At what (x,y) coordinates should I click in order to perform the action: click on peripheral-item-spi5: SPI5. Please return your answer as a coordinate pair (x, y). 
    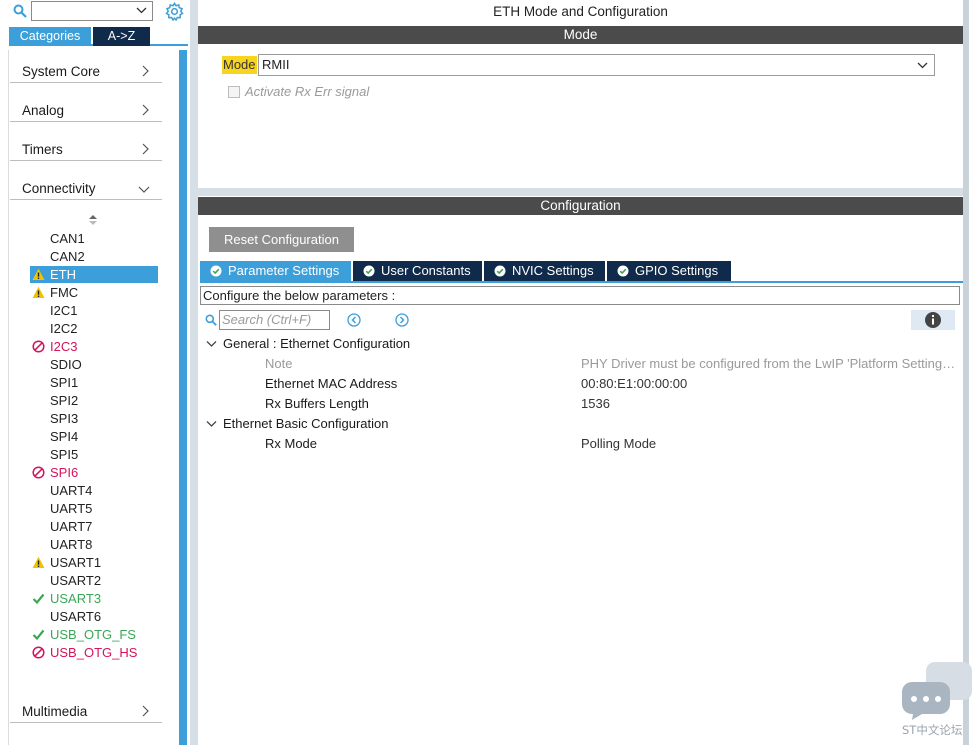
    Looking at the image, I should click on (94, 454).